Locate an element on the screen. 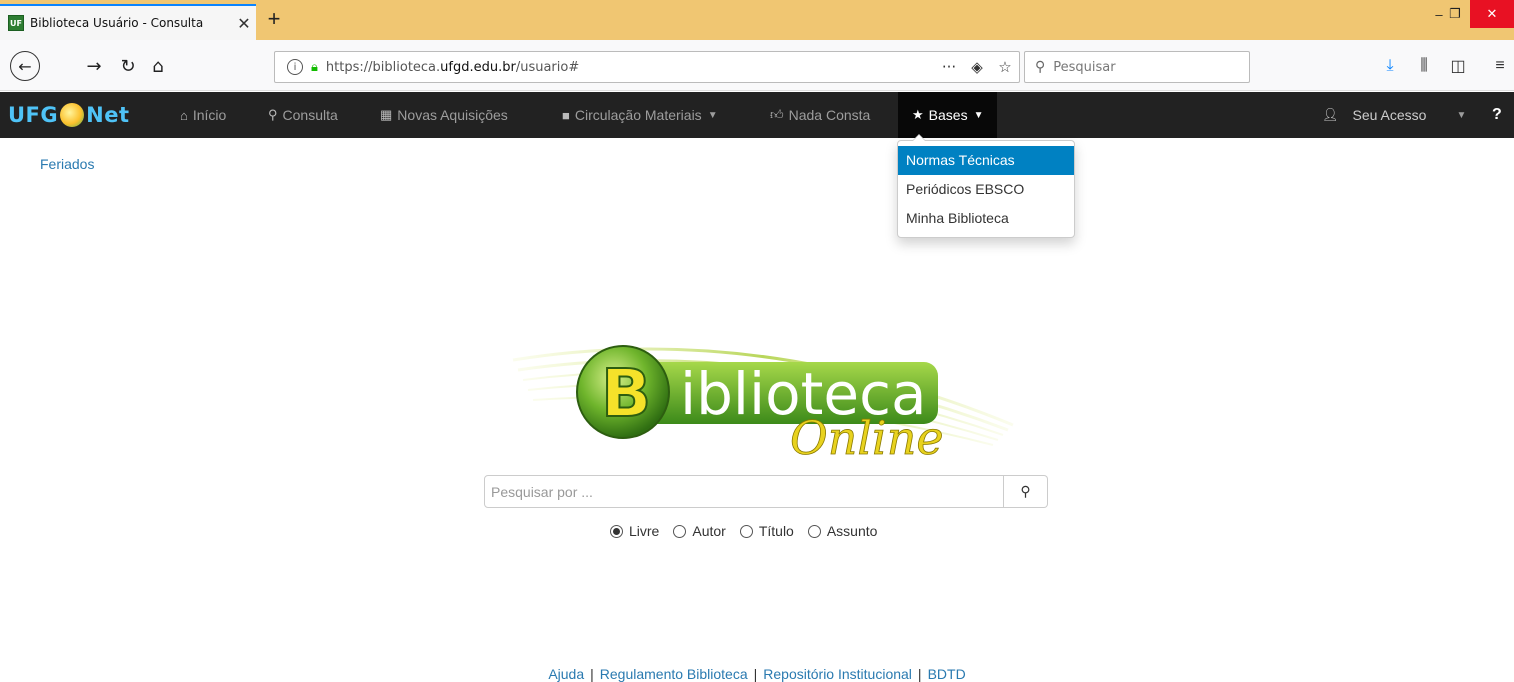 This screenshot has width=1514, height=682. radio-titulo: Título is located at coordinates (766, 531).